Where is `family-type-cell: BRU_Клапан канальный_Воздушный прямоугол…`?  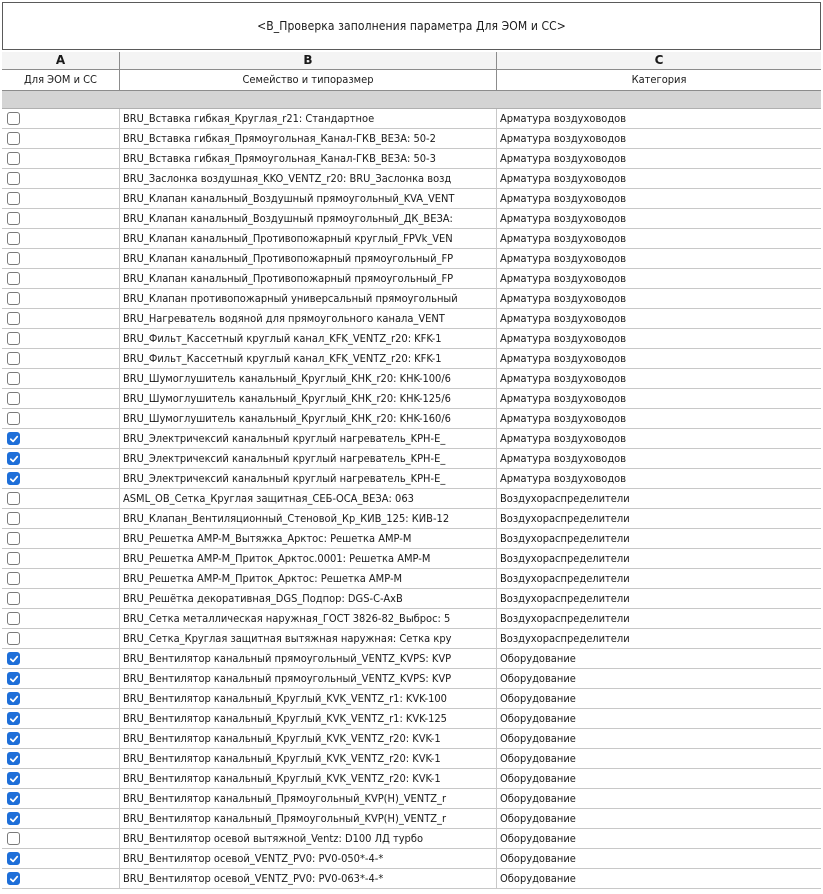
family-type-cell: BRU_Клапан канальный_Воздушный прямоугол… is located at coordinates (308, 199).